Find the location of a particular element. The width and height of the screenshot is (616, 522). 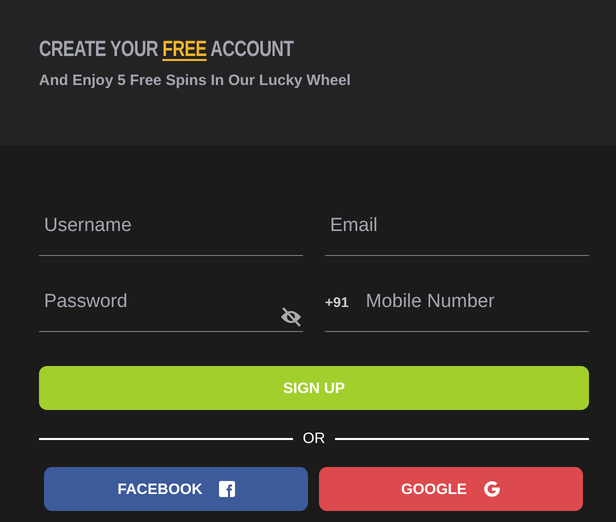

google-icon is located at coordinates (491, 489).